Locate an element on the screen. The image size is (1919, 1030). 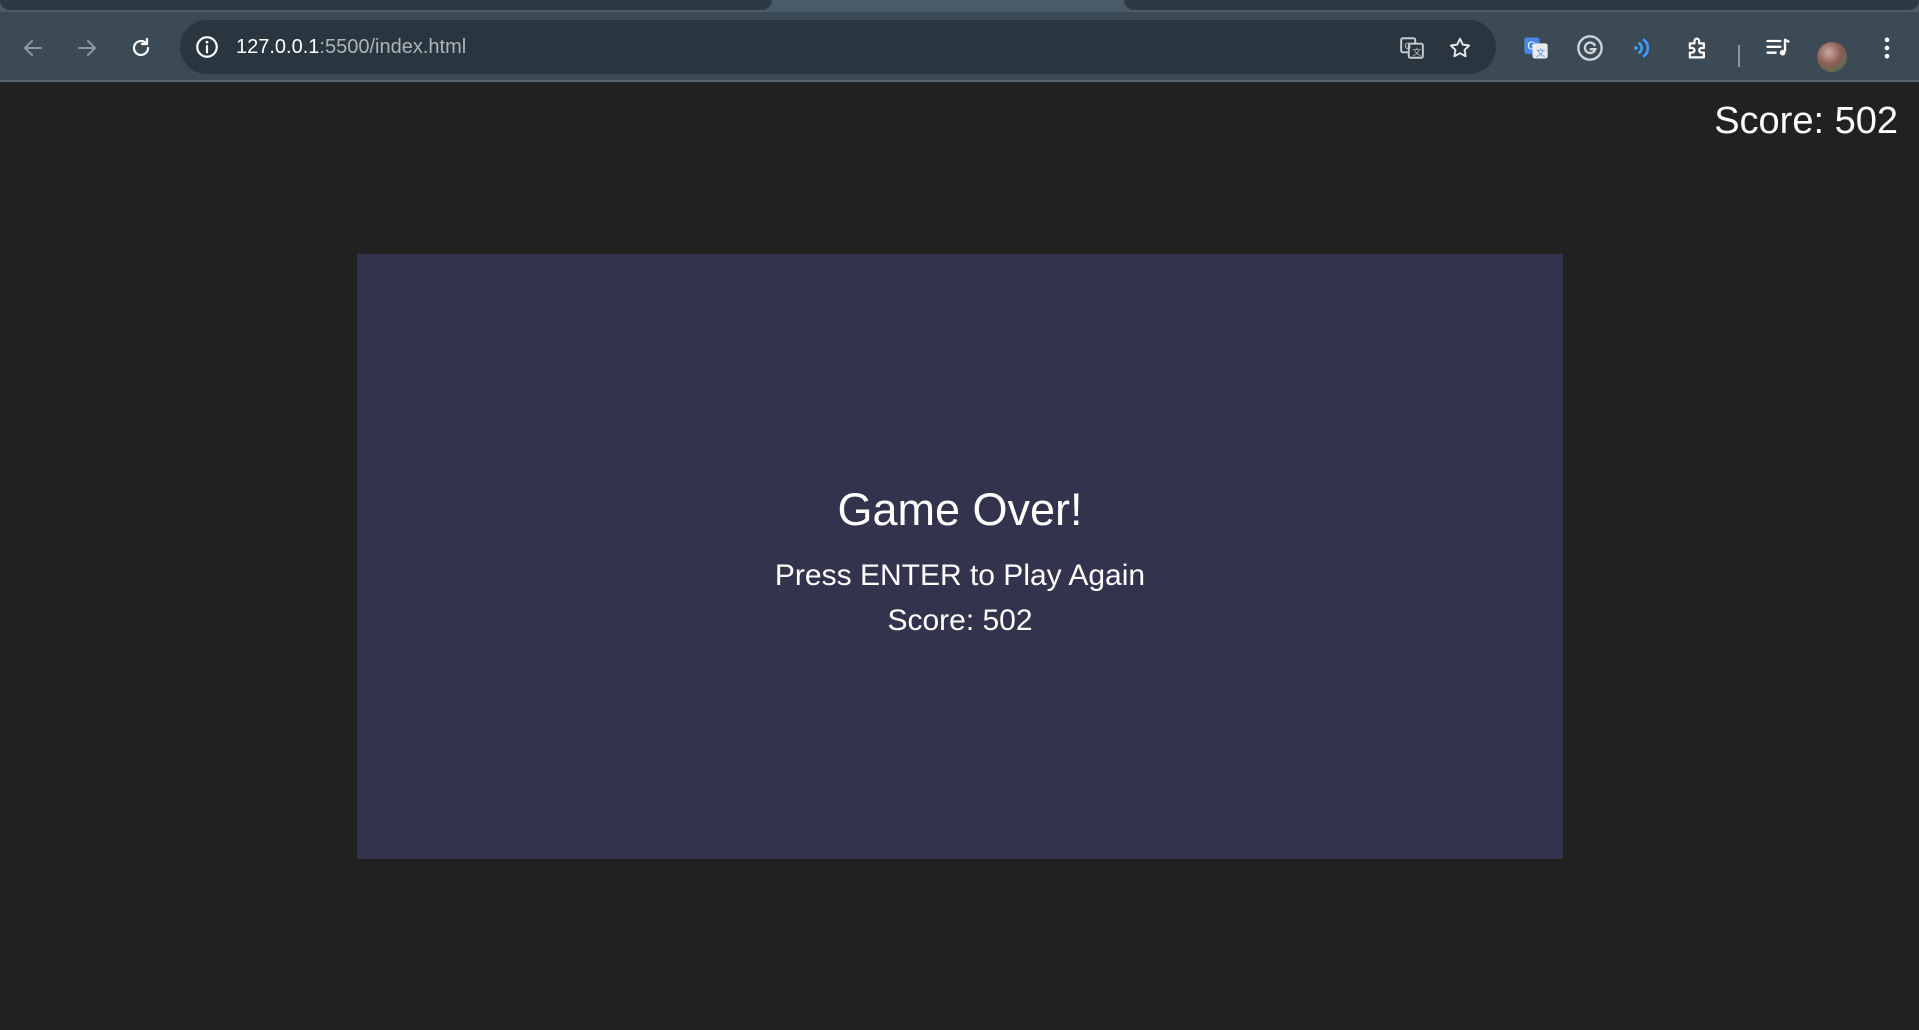
avatar is located at coordinates (1832, 57).